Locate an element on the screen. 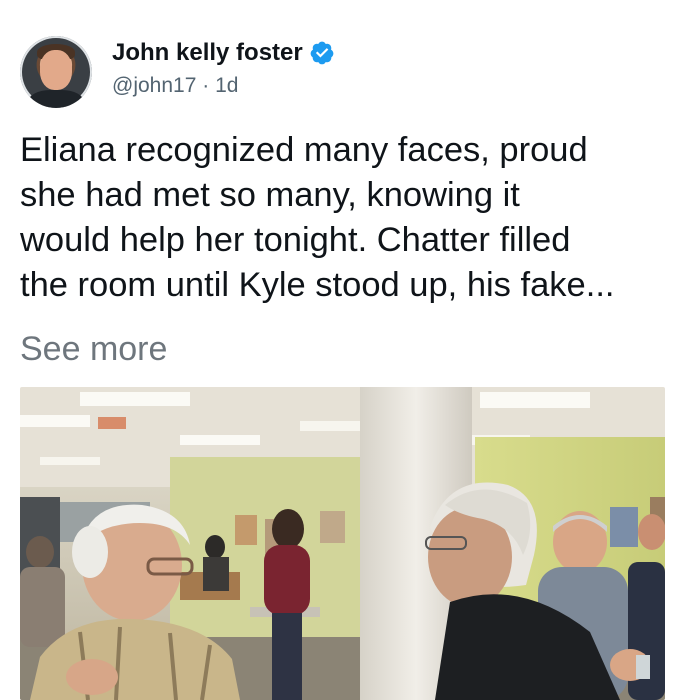 The image size is (700, 700). tweet-text-line: Eliana recognized many faces, proud is located at coordinates (304, 150).